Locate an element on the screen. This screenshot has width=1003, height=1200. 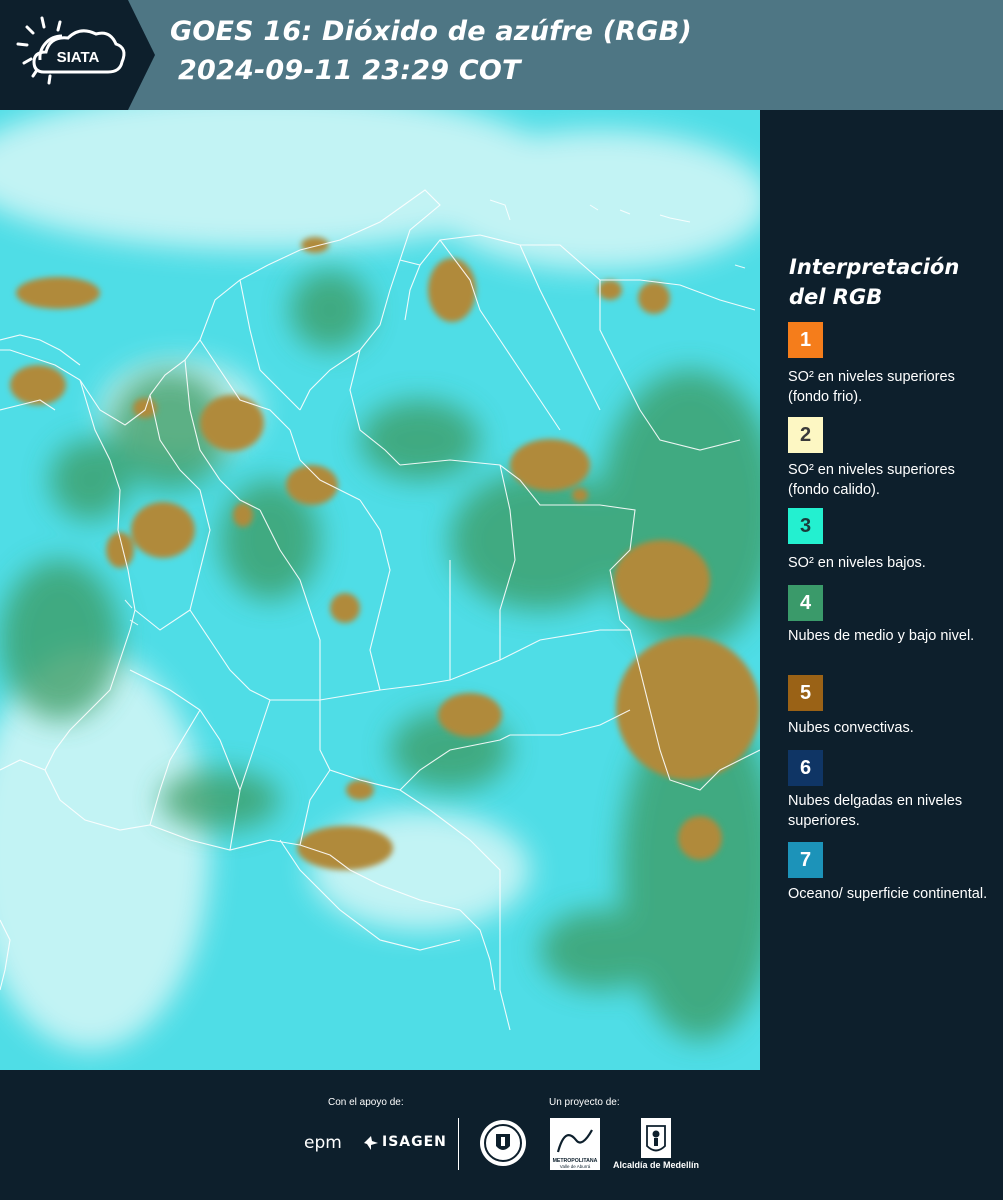
legend-swatch-3: 3 is located at coordinates (805, 526).